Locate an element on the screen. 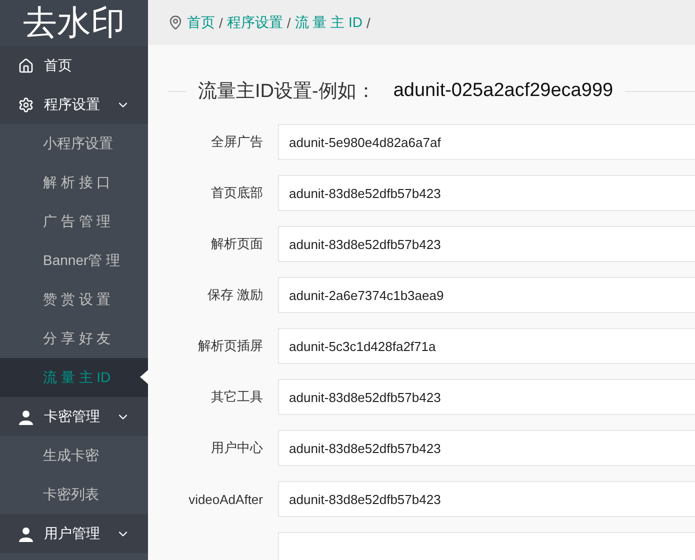  field-label: 用户中心 is located at coordinates (237, 448).